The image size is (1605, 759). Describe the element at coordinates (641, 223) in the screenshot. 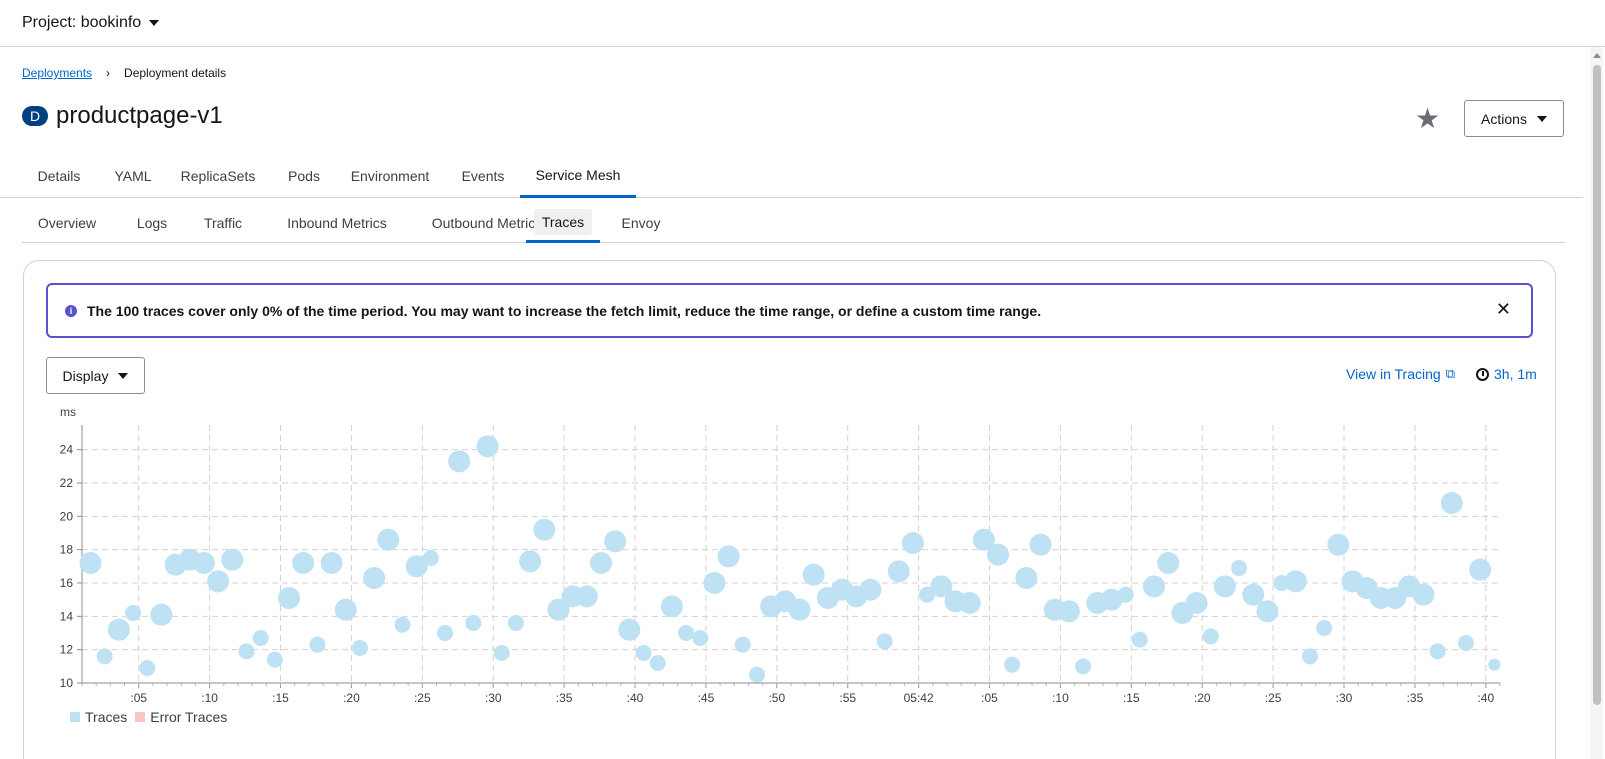

I see `subtab-envoy: Envoy` at that location.